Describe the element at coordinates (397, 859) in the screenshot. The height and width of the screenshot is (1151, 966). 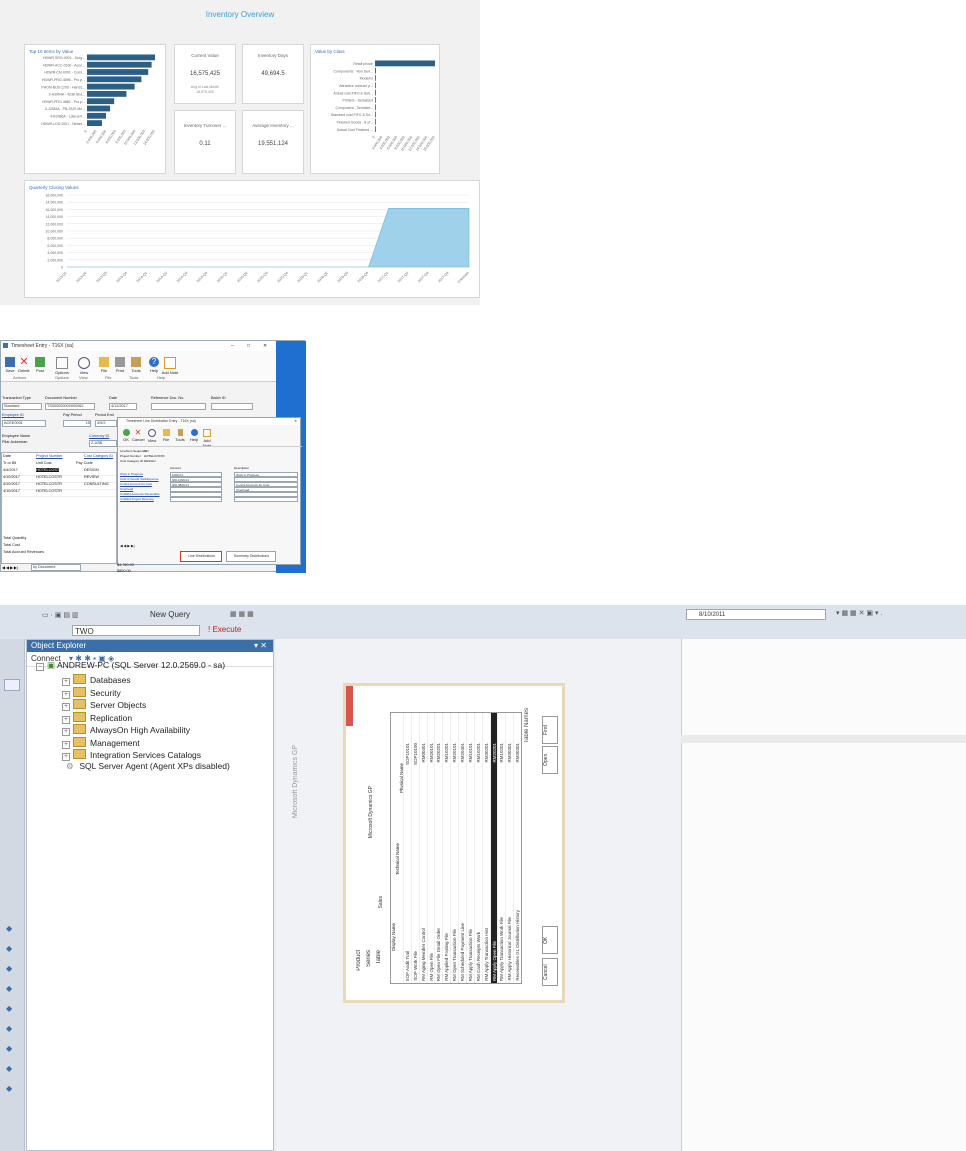
I see `grid-column-header: Technical Name` at that location.